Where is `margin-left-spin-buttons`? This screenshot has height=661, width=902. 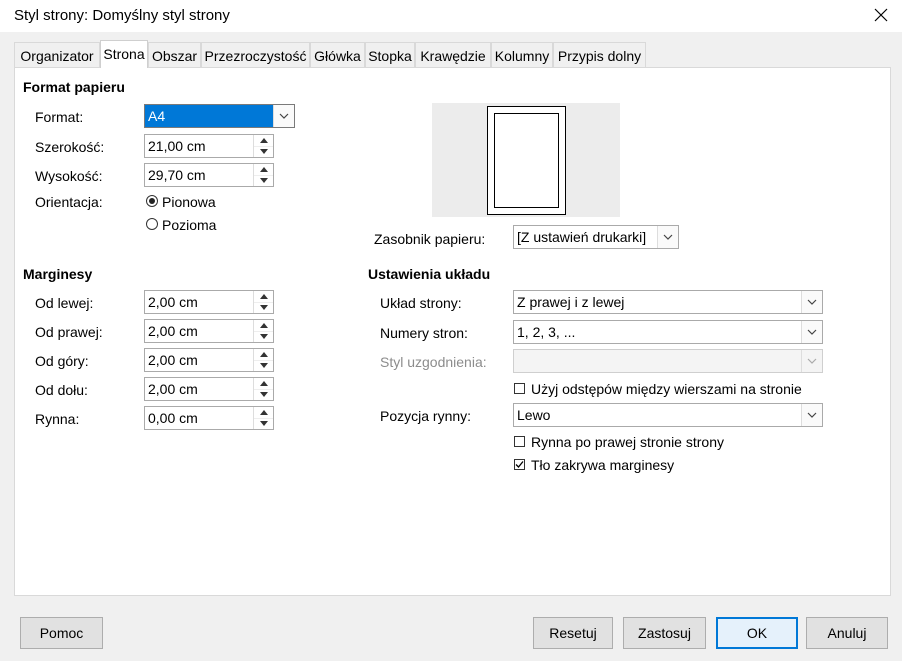
margin-left-spin-buttons is located at coordinates (263, 302).